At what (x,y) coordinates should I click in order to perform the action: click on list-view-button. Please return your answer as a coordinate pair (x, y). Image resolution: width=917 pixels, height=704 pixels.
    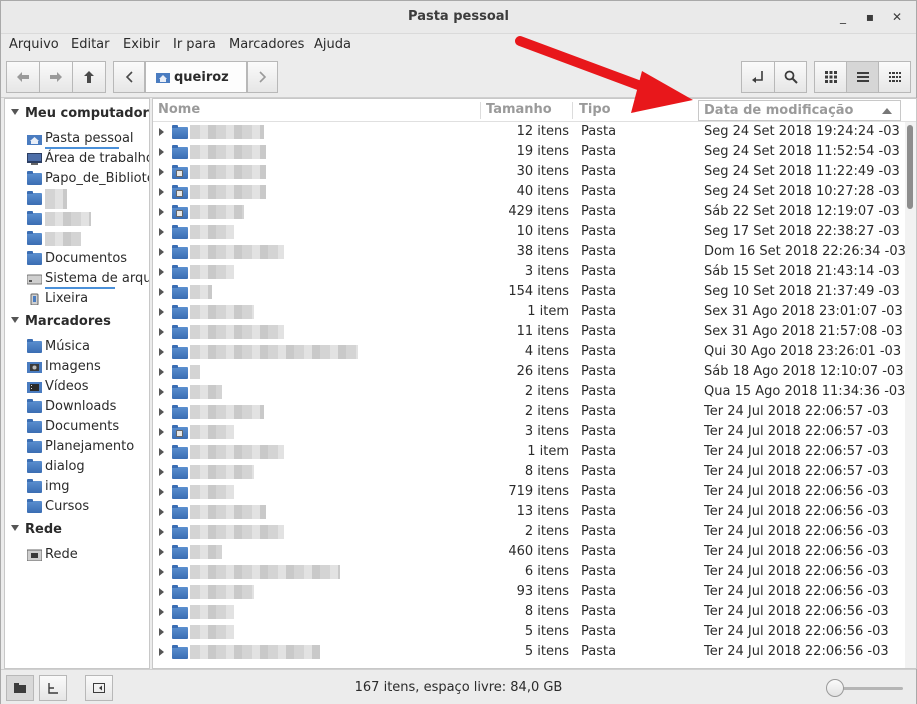
    Looking at the image, I should click on (862, 77).